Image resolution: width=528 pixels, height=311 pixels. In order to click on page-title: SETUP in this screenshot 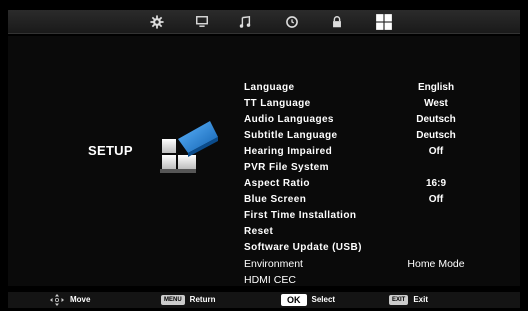, I will do `click(110, 150)`.